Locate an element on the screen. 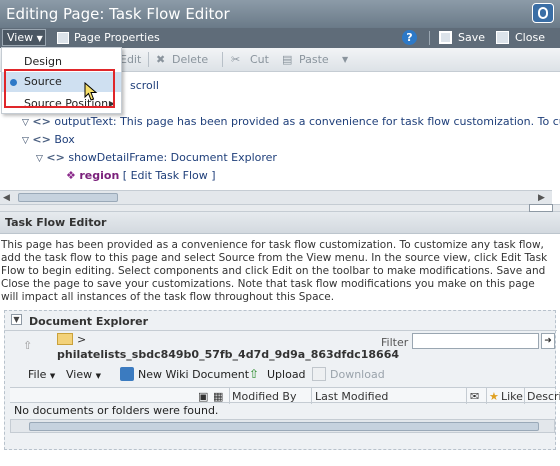 The image size is (560, 466). cut-button: Cut is located at coordinates (259, 59).